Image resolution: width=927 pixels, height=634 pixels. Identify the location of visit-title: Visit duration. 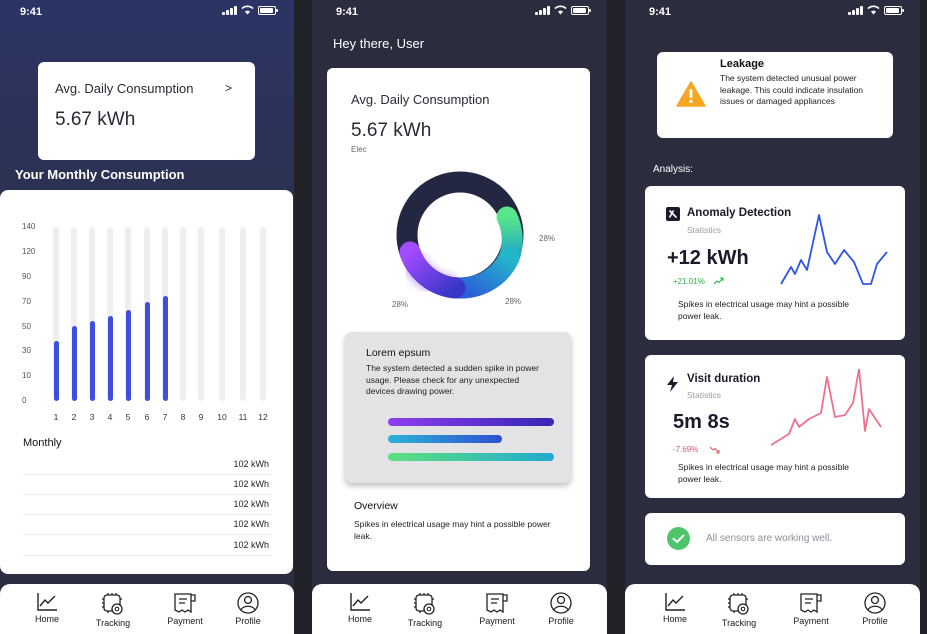
(724, 379).